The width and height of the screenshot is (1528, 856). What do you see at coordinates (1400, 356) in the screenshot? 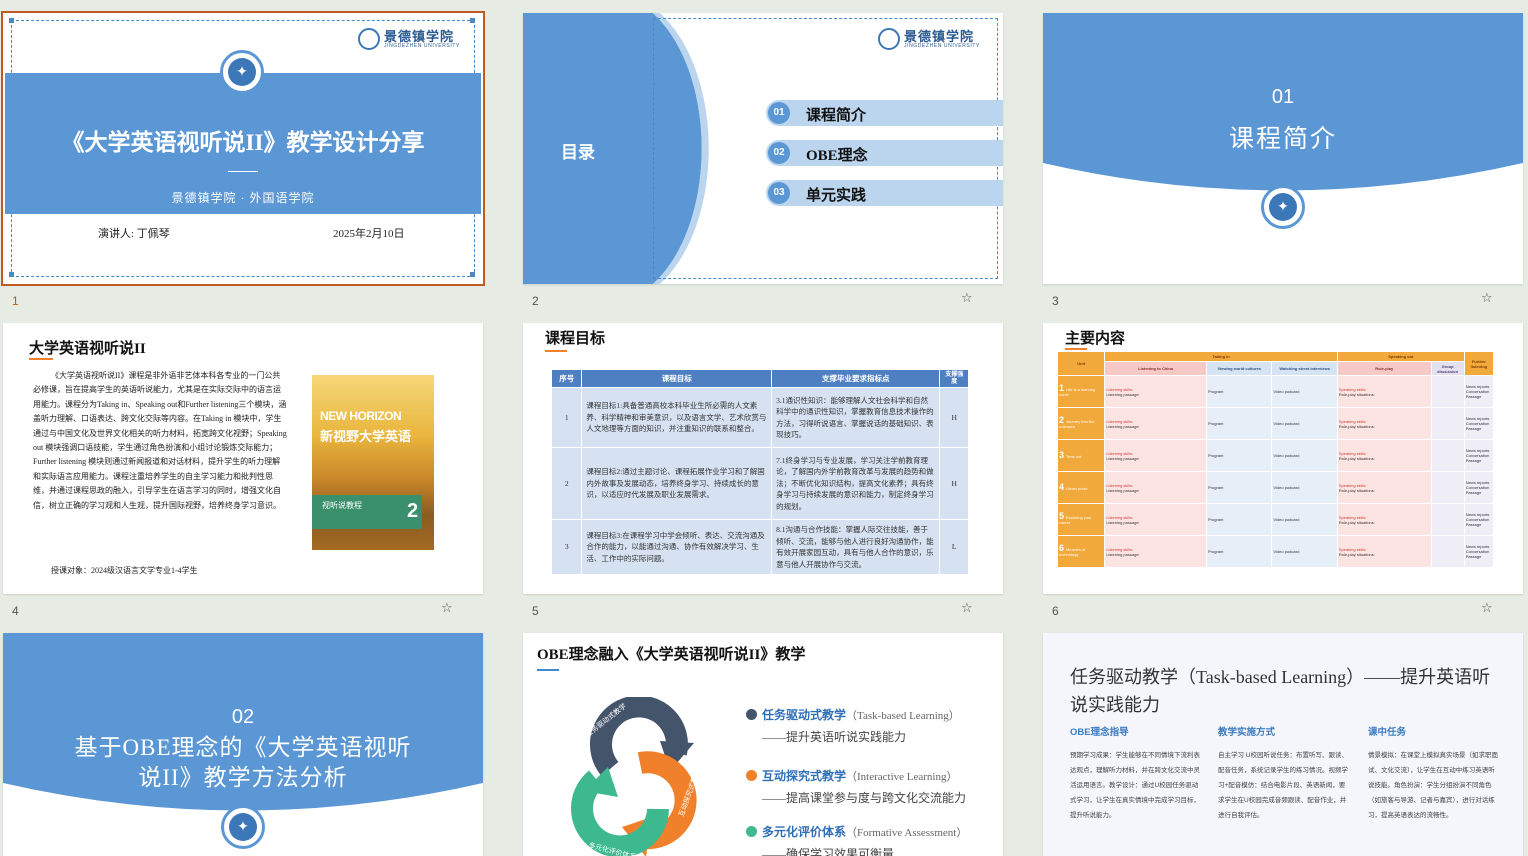
I see `column-header: Speaking out` at bounding box center [1400, 356].